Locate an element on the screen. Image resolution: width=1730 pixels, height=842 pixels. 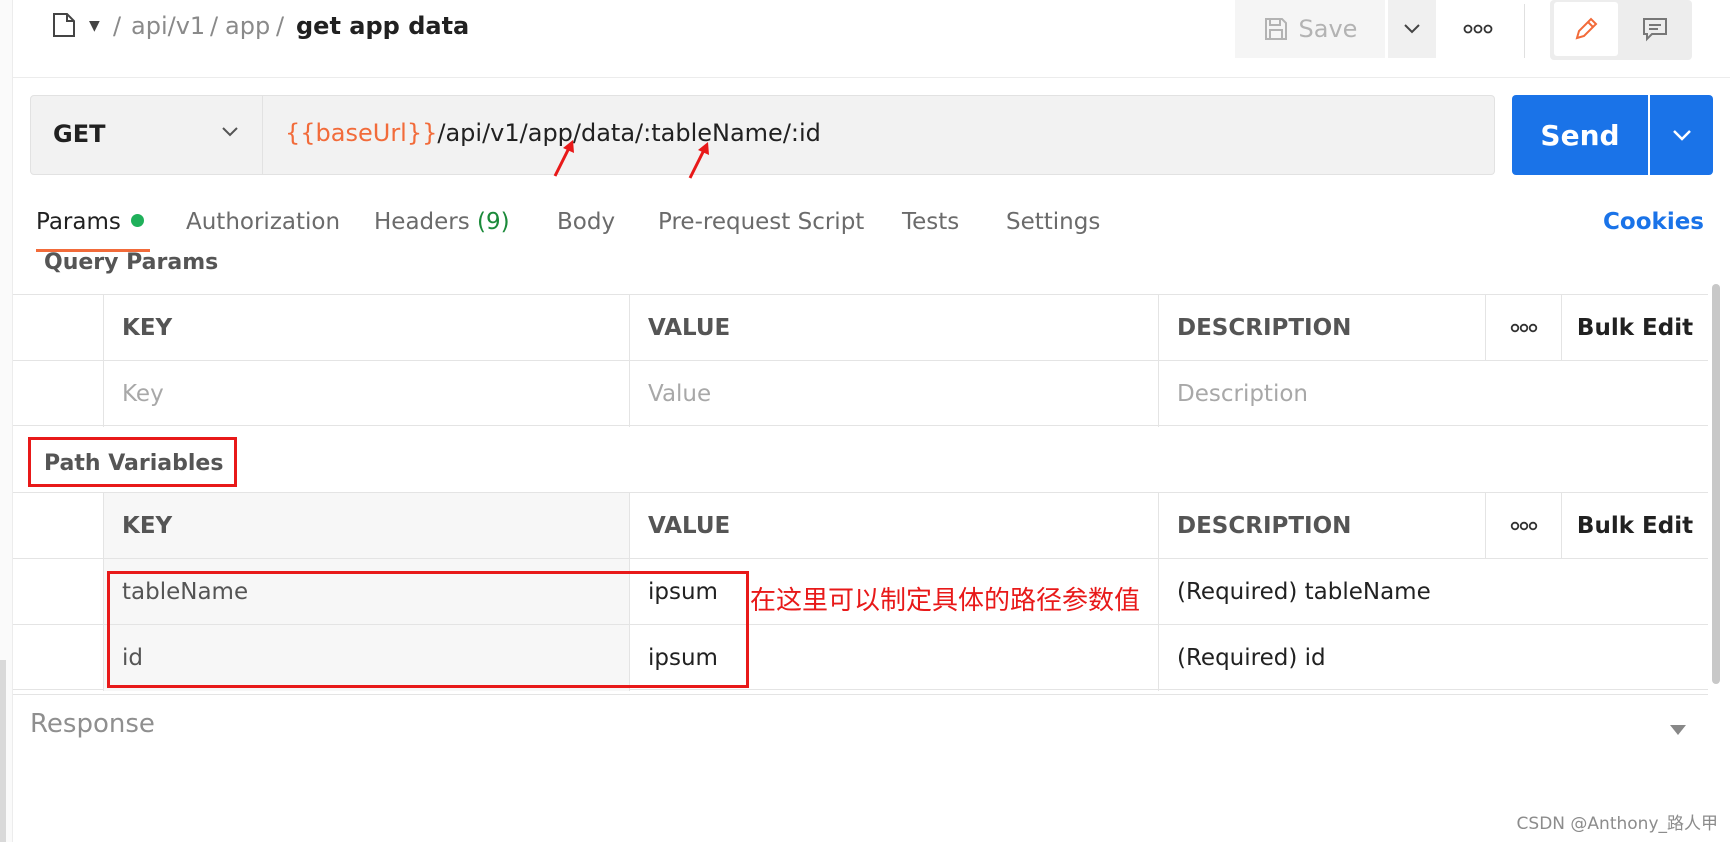
key-input: Key is located at coordinates (366, 394).